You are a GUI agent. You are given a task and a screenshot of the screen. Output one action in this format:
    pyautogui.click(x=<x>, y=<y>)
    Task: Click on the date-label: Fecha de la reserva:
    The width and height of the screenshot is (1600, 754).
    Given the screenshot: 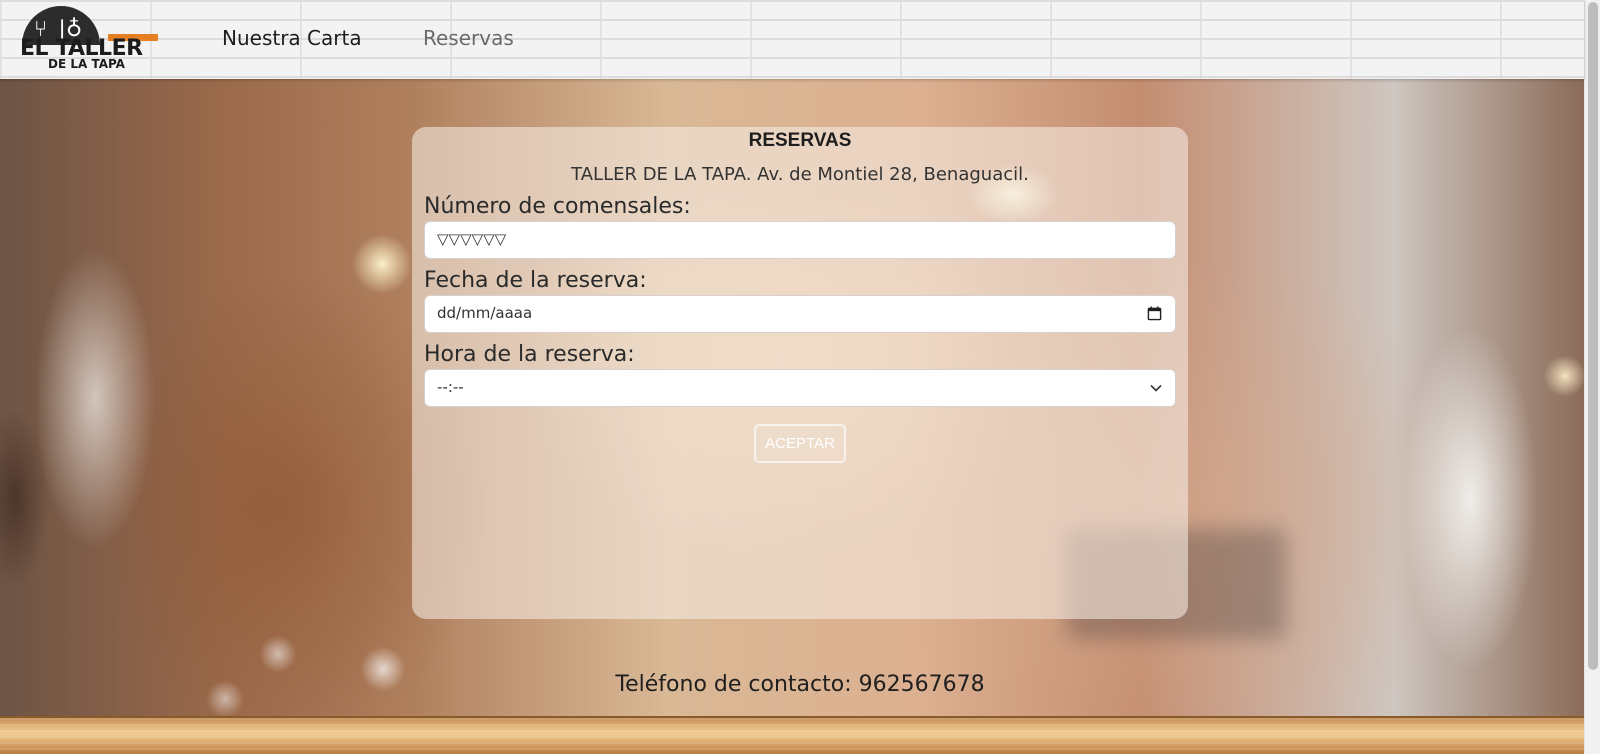 What is the action you would take?
    pyautogui.click(x=535, y=280)
    